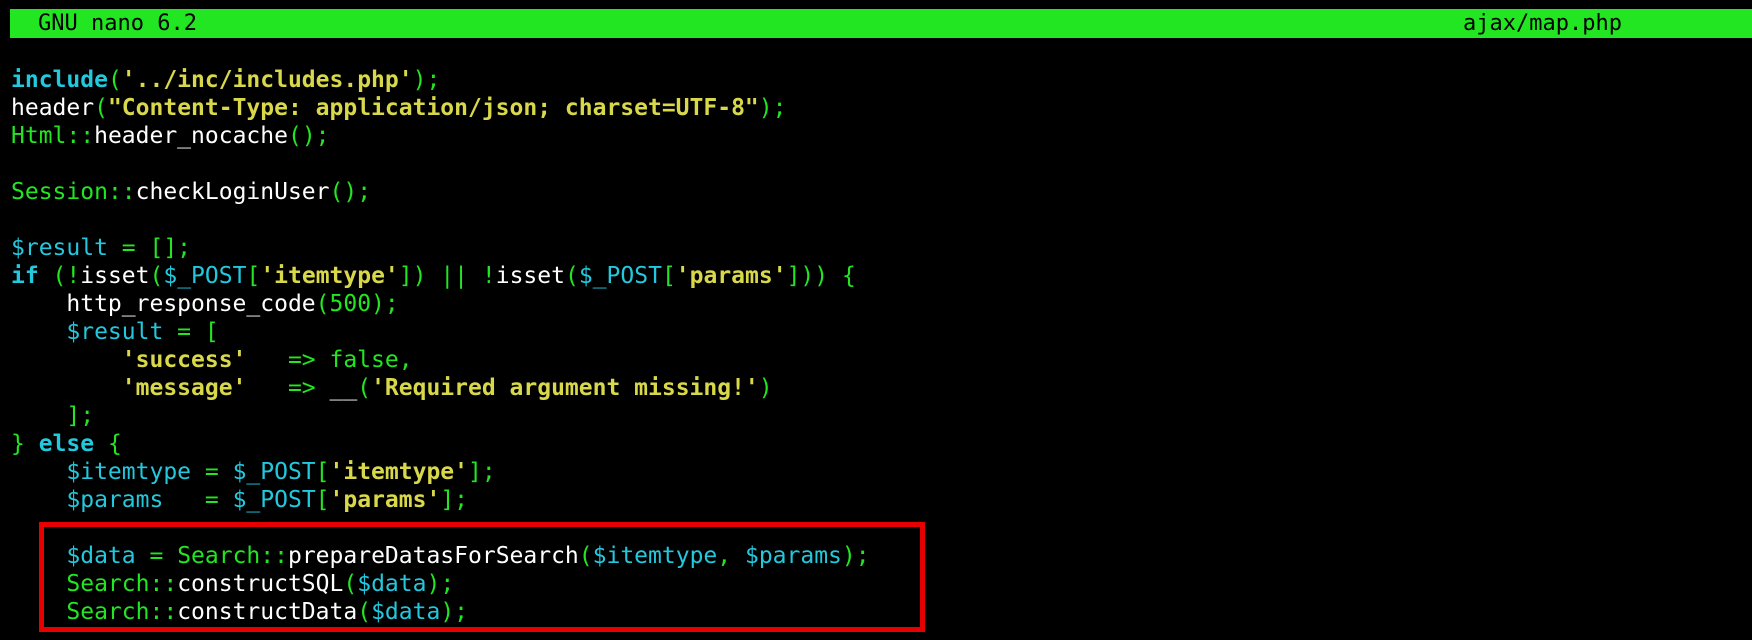 This screenshot has height=640, width=1752. I want to click on code-token: include, so click(59, 80).